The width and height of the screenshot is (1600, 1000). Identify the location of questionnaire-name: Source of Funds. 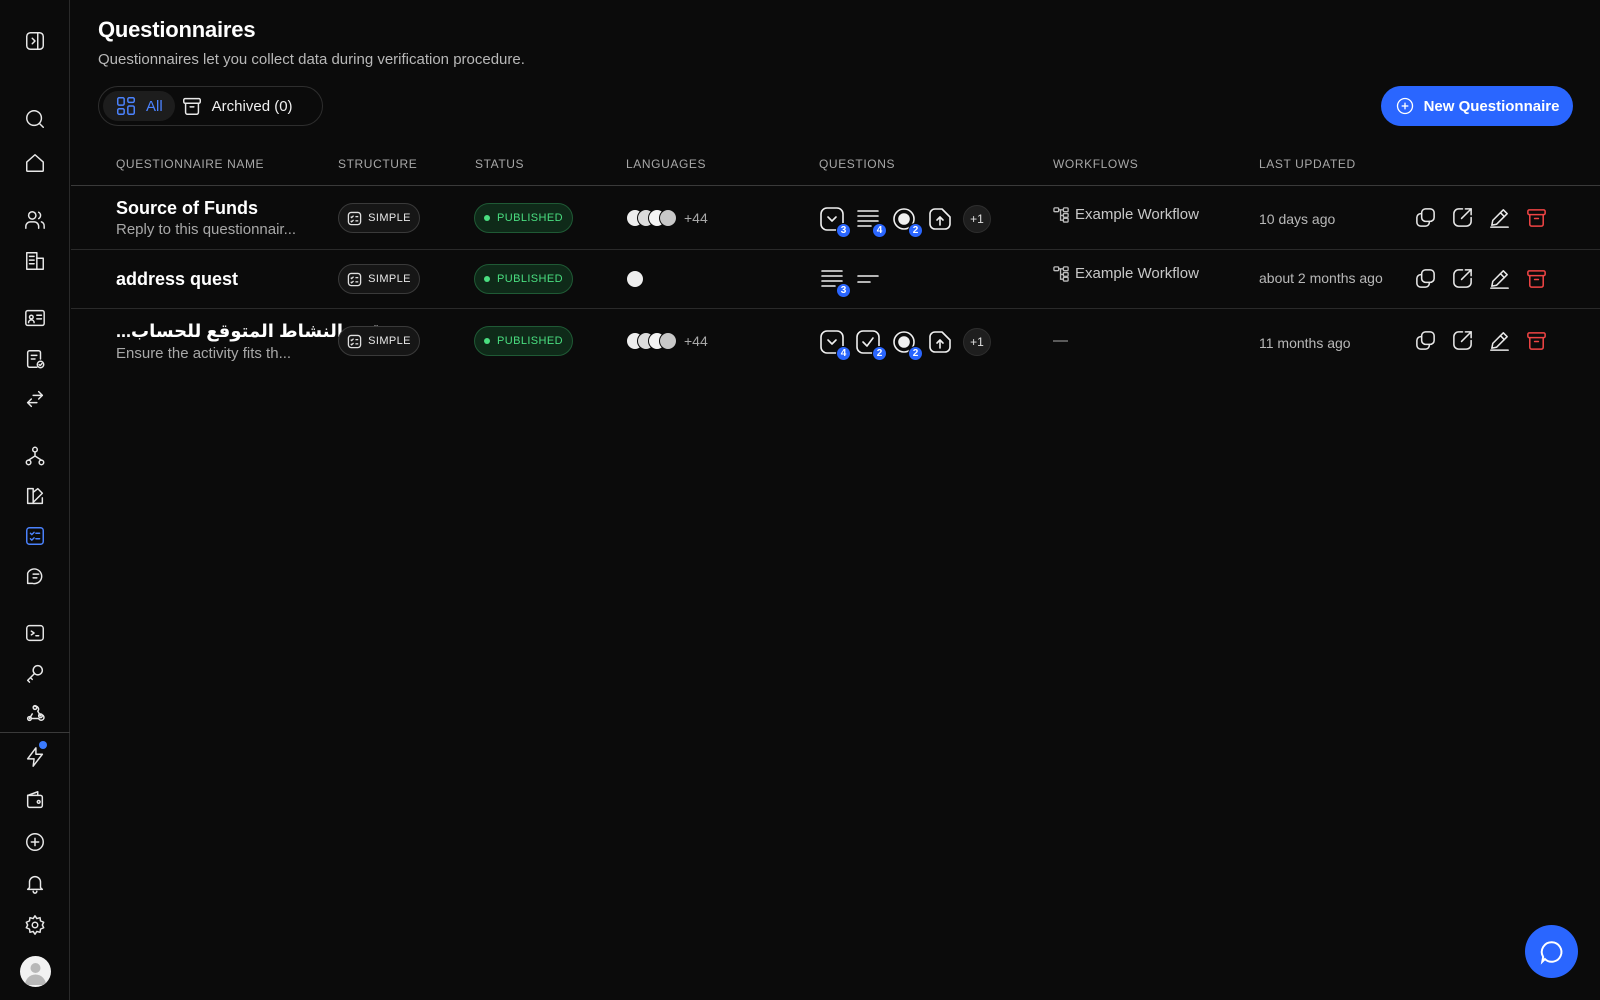
(187, 208).